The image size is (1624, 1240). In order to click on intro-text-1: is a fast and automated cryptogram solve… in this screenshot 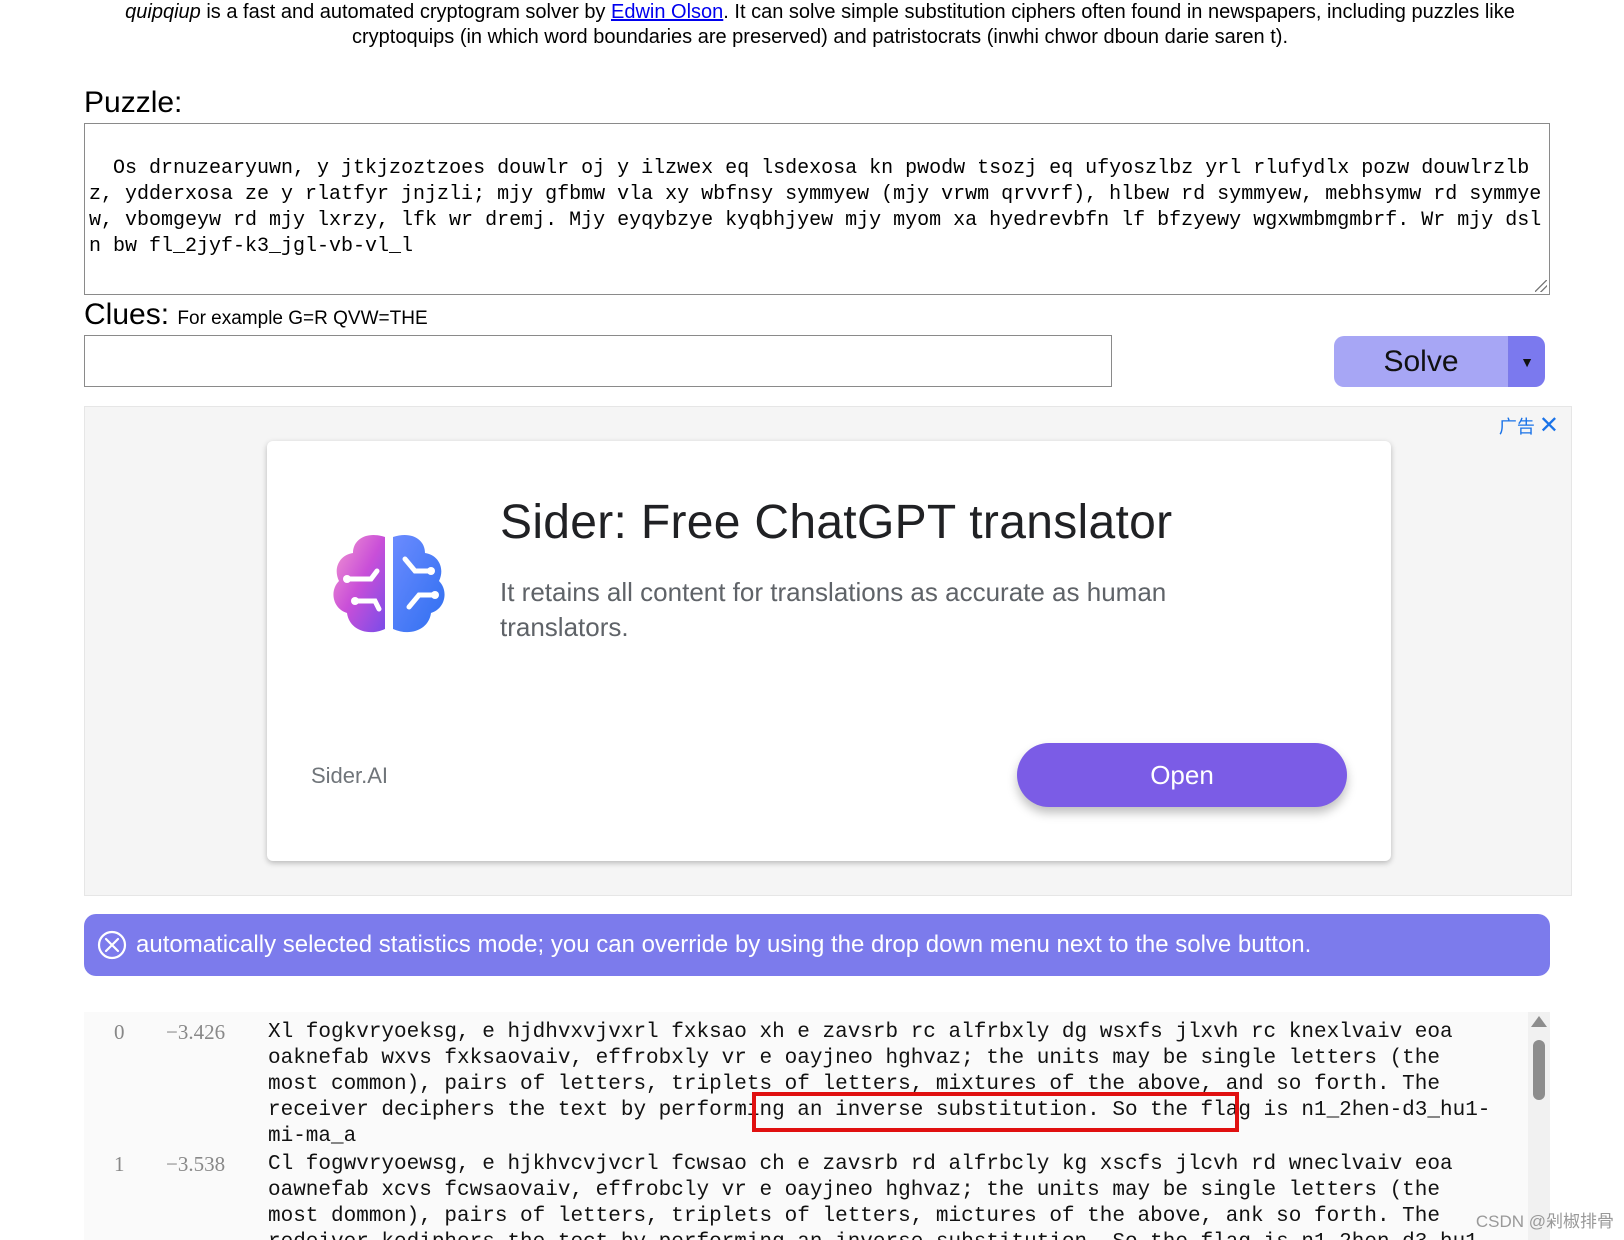, I will do `click(405, 12)`.